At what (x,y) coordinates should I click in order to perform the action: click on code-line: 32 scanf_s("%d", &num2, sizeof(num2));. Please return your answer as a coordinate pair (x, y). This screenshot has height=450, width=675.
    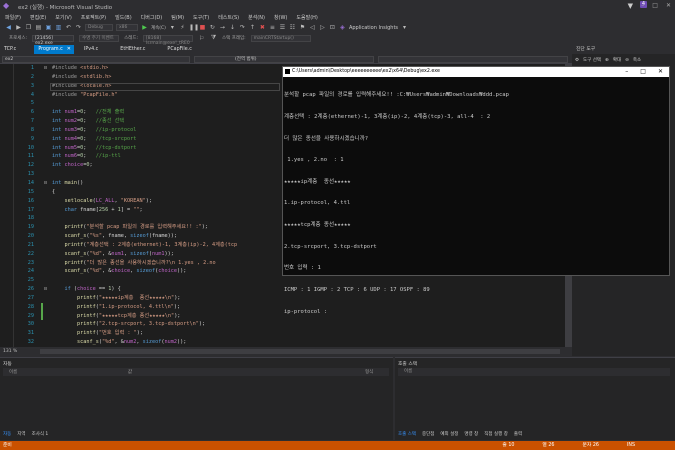
    Looking at the image, I should click on (107, 342).